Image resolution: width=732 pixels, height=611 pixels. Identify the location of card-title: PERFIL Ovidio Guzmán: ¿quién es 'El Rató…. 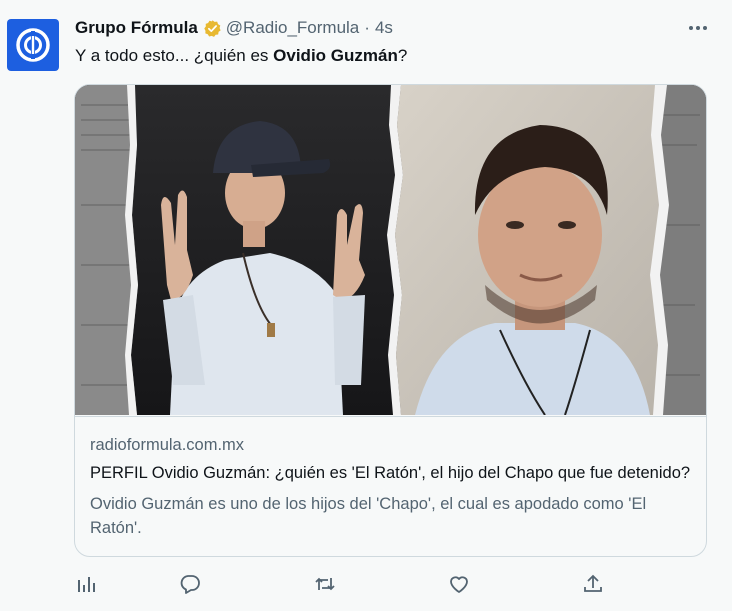
(390, 473).